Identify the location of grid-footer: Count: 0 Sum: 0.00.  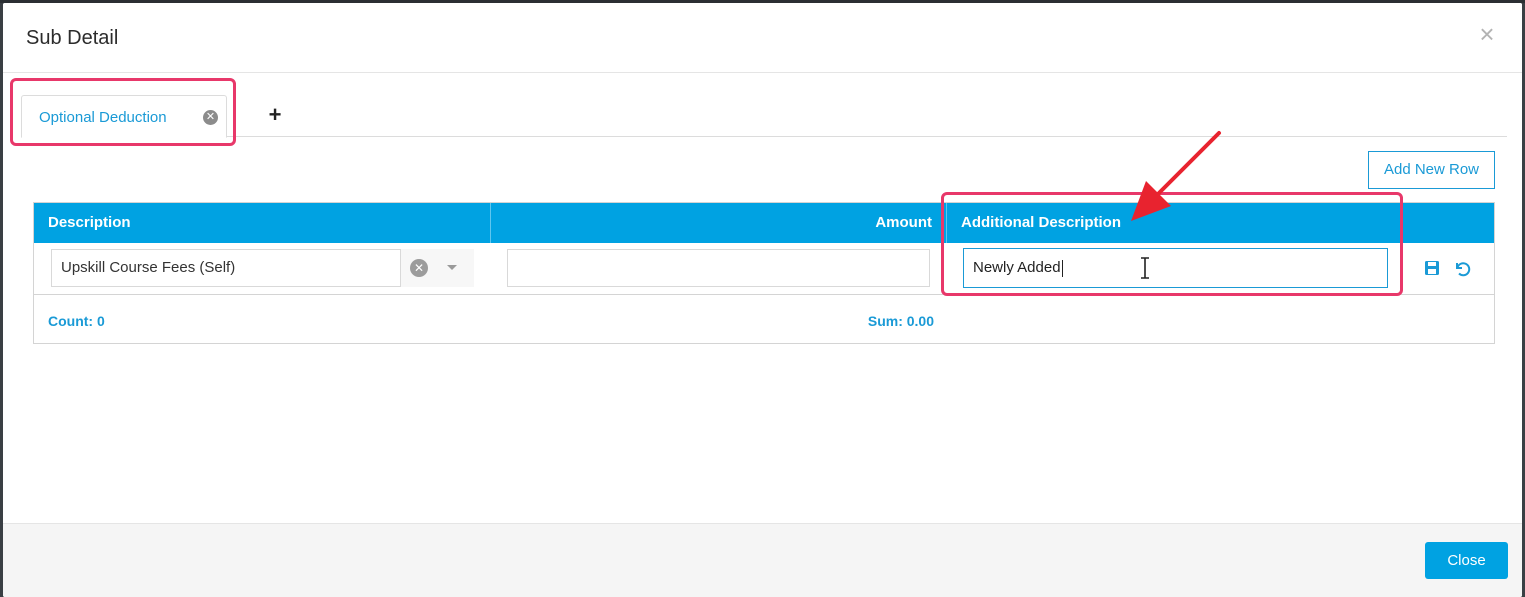
(764, 320).